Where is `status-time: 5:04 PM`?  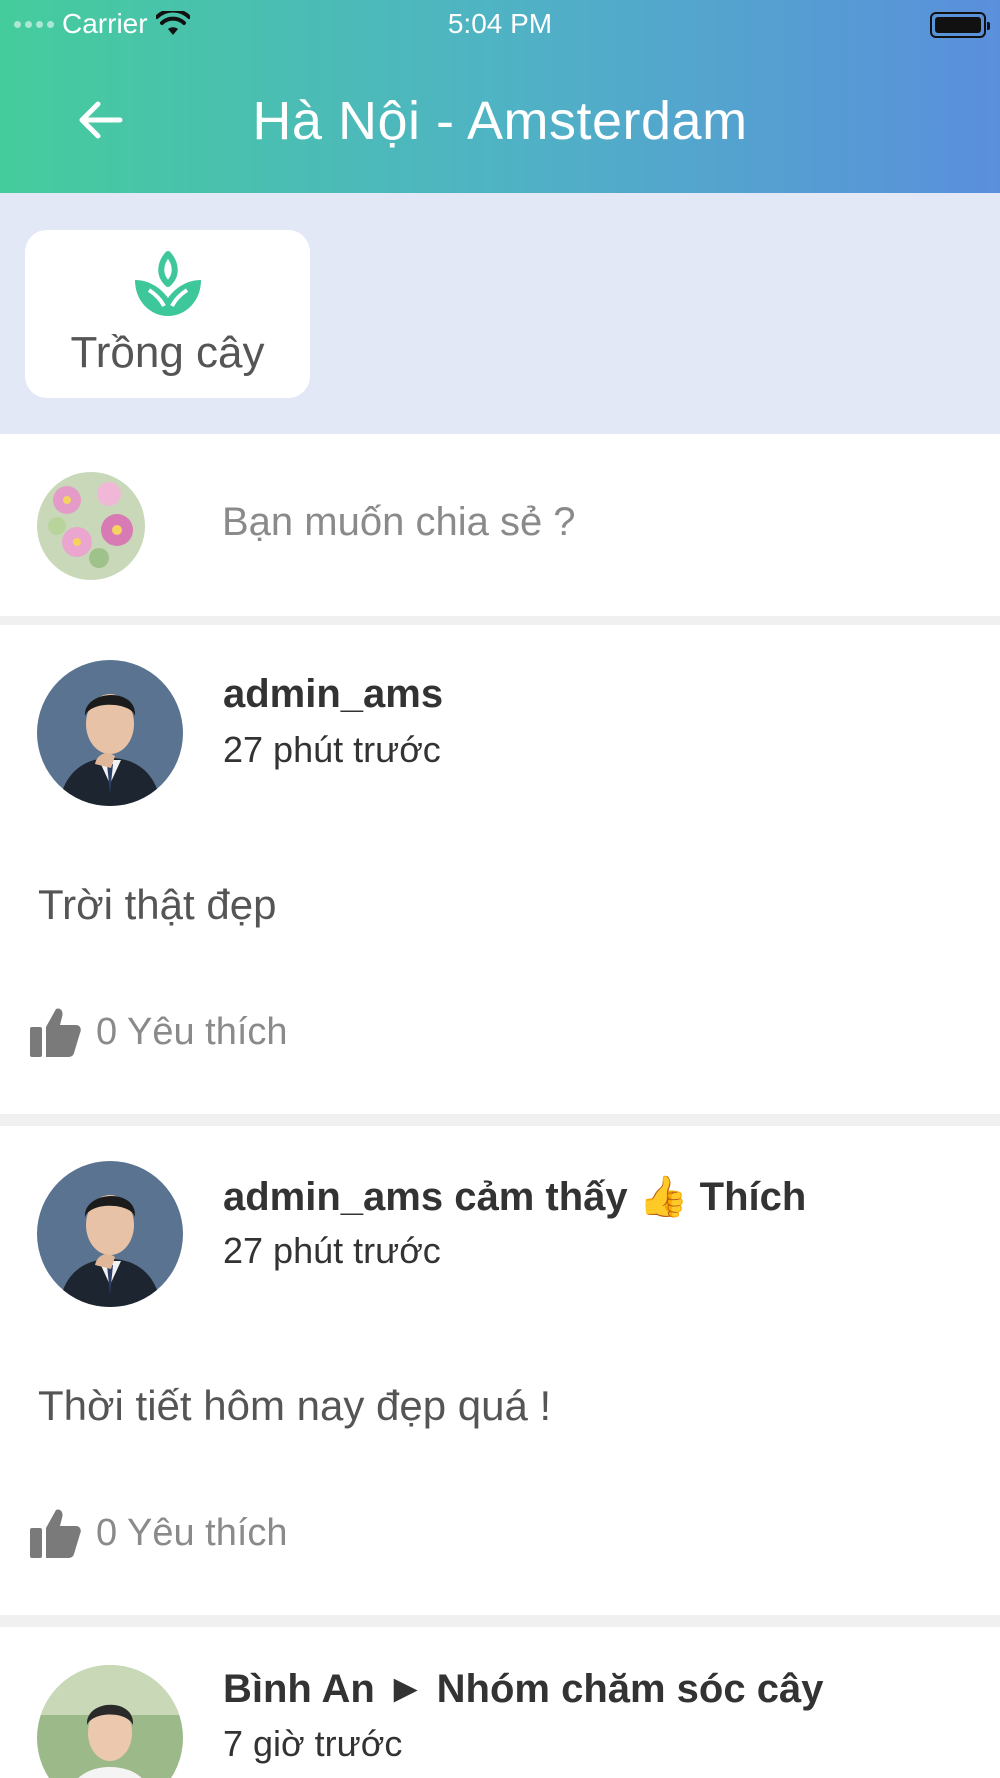 status-time: 5:04 PM is located at coordinates (500, 23).